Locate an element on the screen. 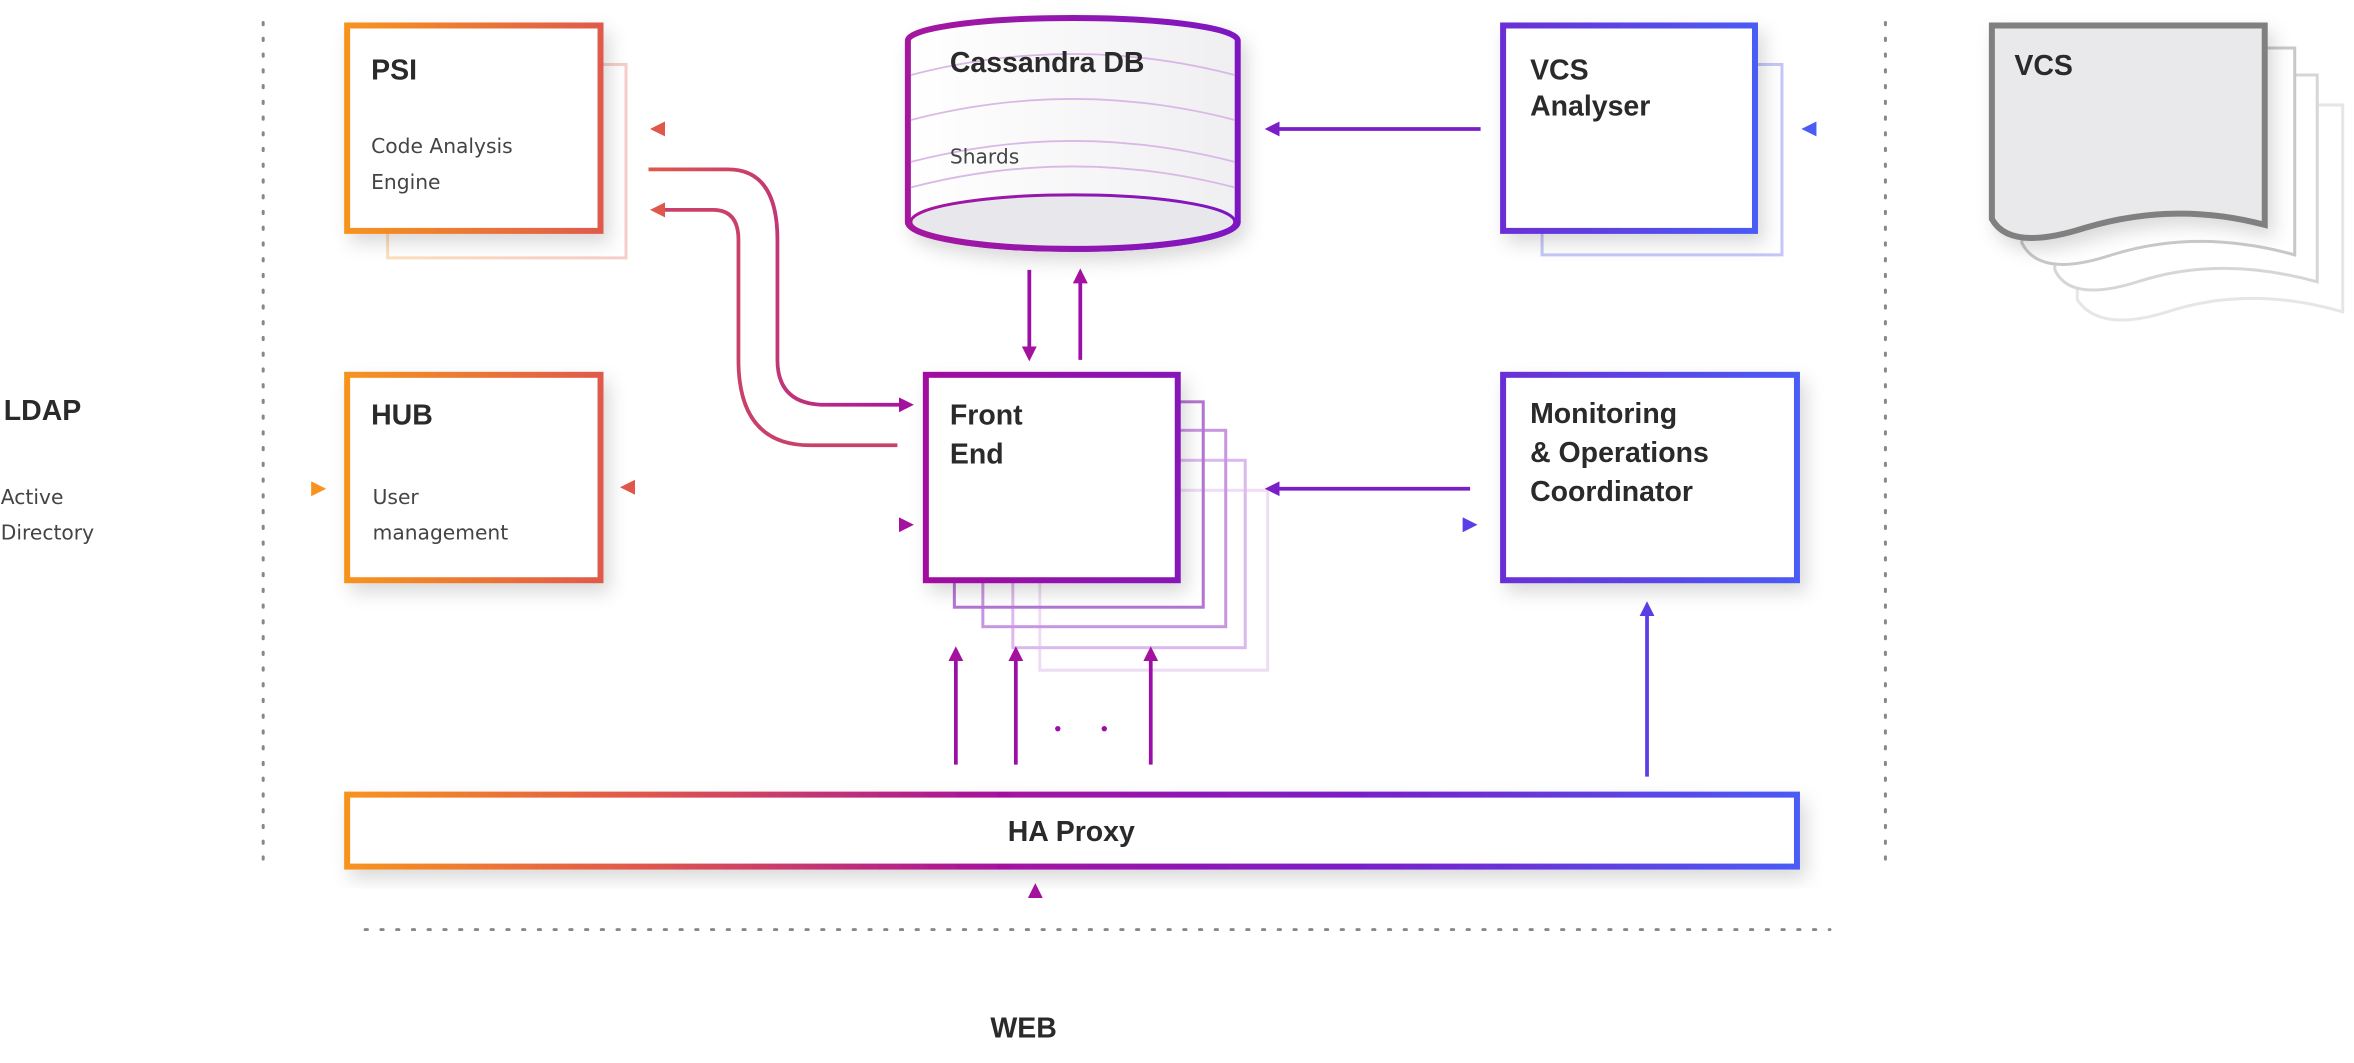 This screenshot has width=2354, height=1063. hub-subtitle-1: User is located at coordinates (396, 497).